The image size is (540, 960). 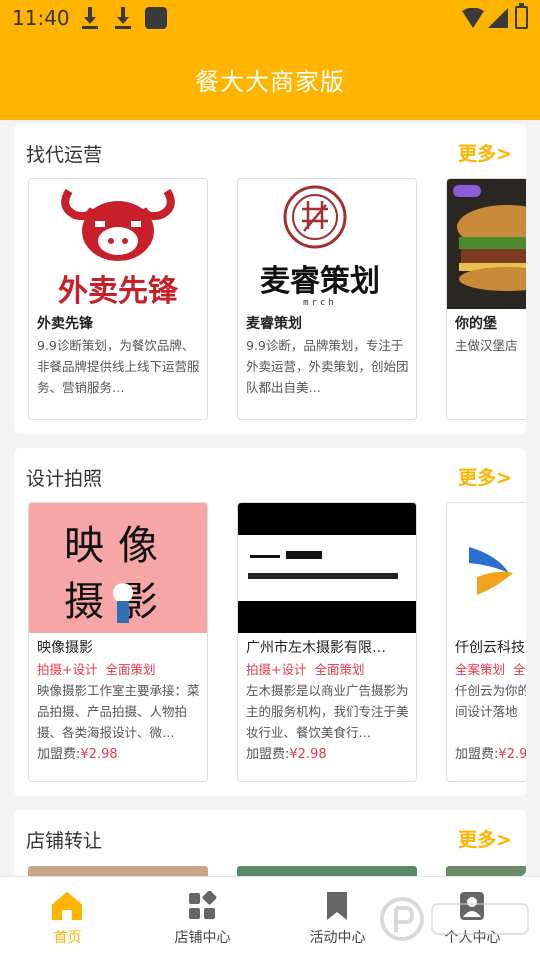 What do you see at coordinates (118, 546) in the screenshot?
I see `svg-text: 映像` at bounding box center [118, 546].